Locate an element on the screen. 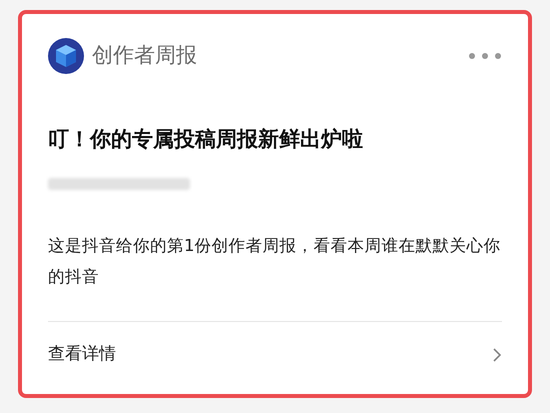 This screenshot has height=413, width=550. headline: 叮！你的专属投稿周报新鲜出炉啦 is located at coordinates (206, 139).